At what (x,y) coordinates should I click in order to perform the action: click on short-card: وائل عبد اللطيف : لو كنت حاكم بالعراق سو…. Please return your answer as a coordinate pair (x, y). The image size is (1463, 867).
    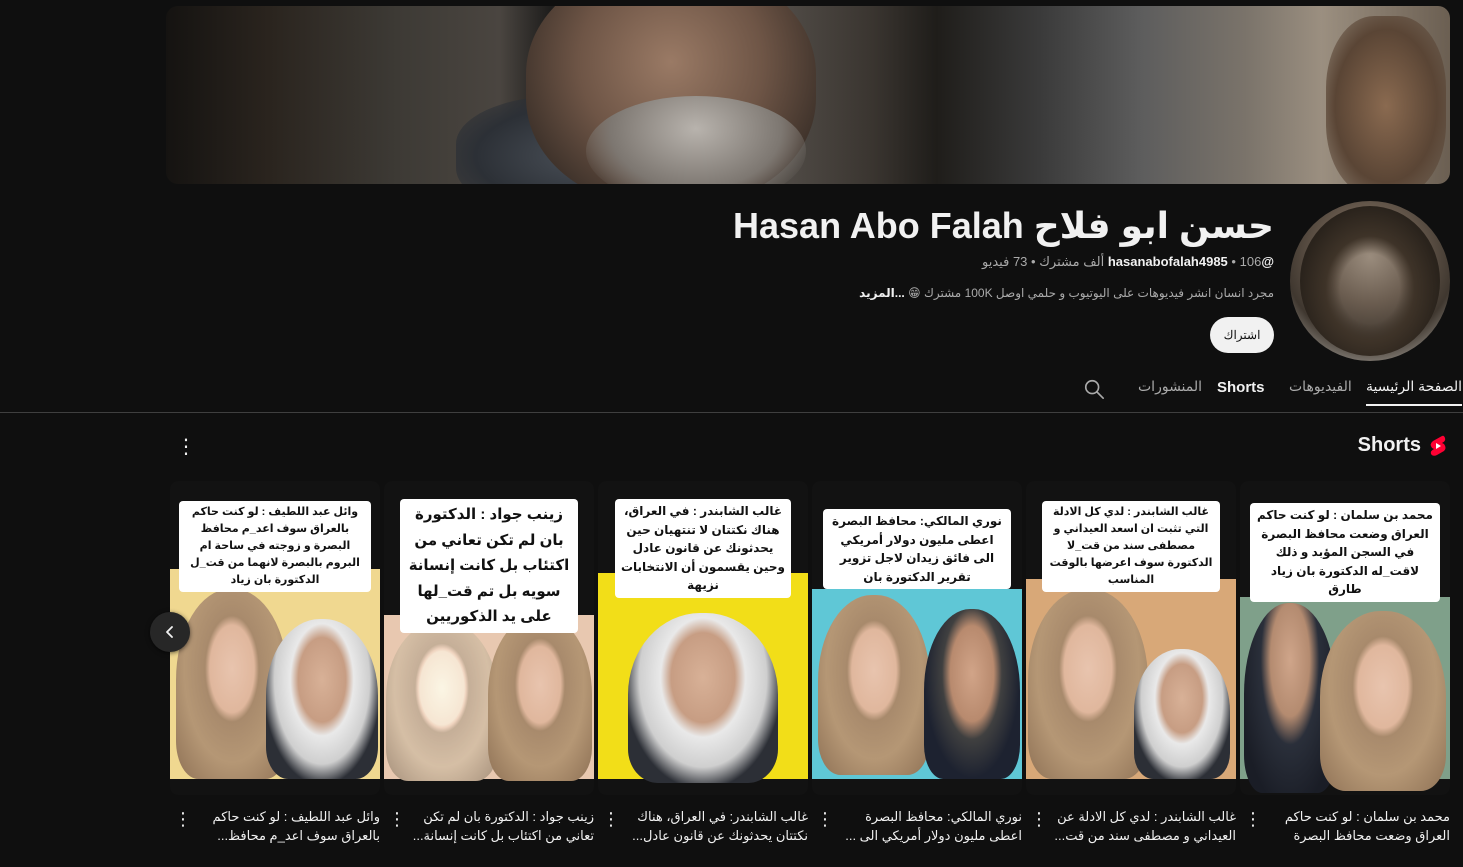
    Looking at the image, I should click on (275, 674).